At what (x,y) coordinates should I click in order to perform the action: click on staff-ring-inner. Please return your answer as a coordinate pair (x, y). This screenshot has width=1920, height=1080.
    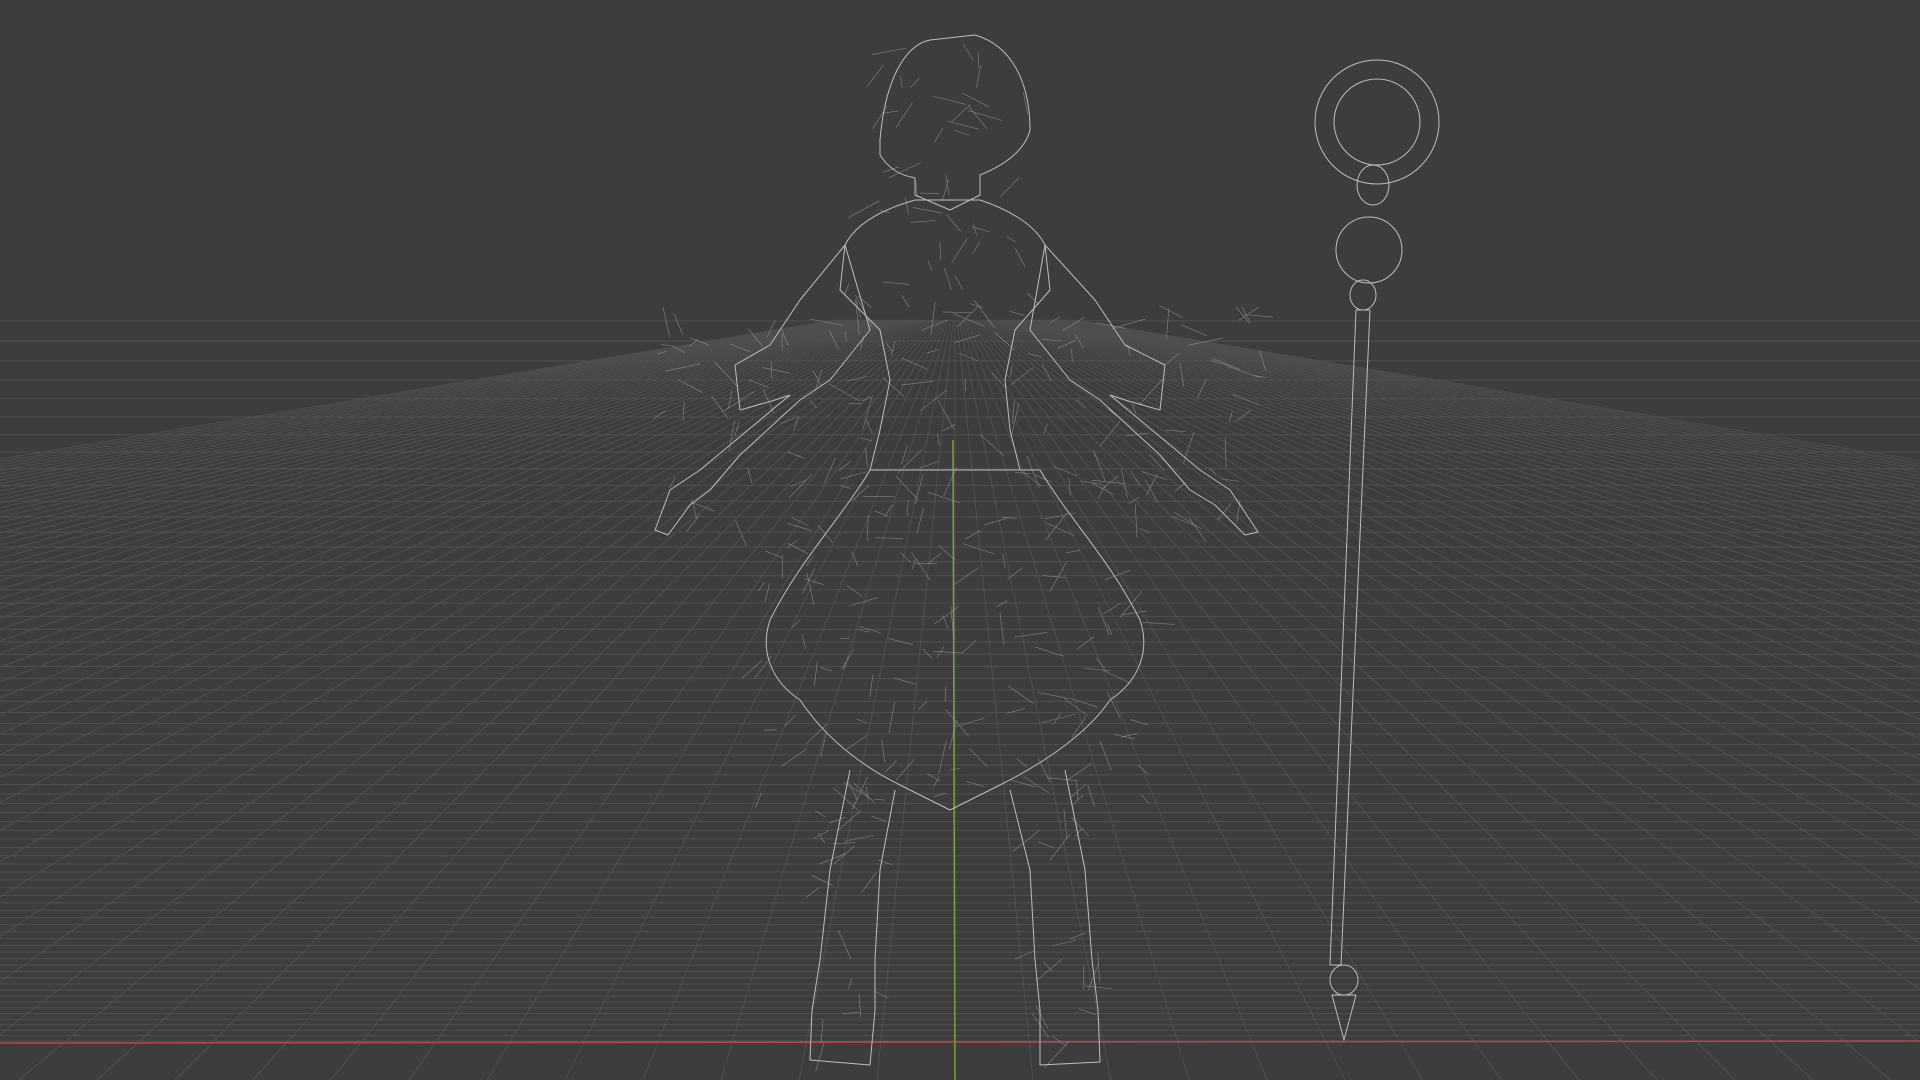
    Looking at the image, I should click on (1377, 122).